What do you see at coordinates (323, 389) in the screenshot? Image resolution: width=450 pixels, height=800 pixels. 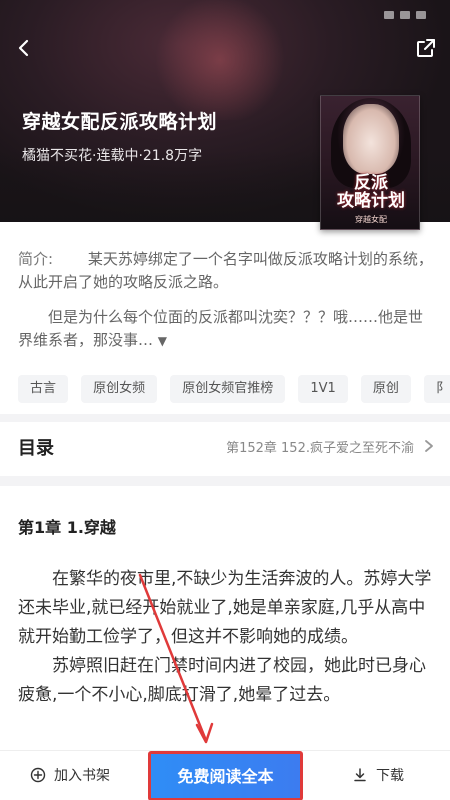 I see `tag-item: 1V1` at bounding box center [323, 389].